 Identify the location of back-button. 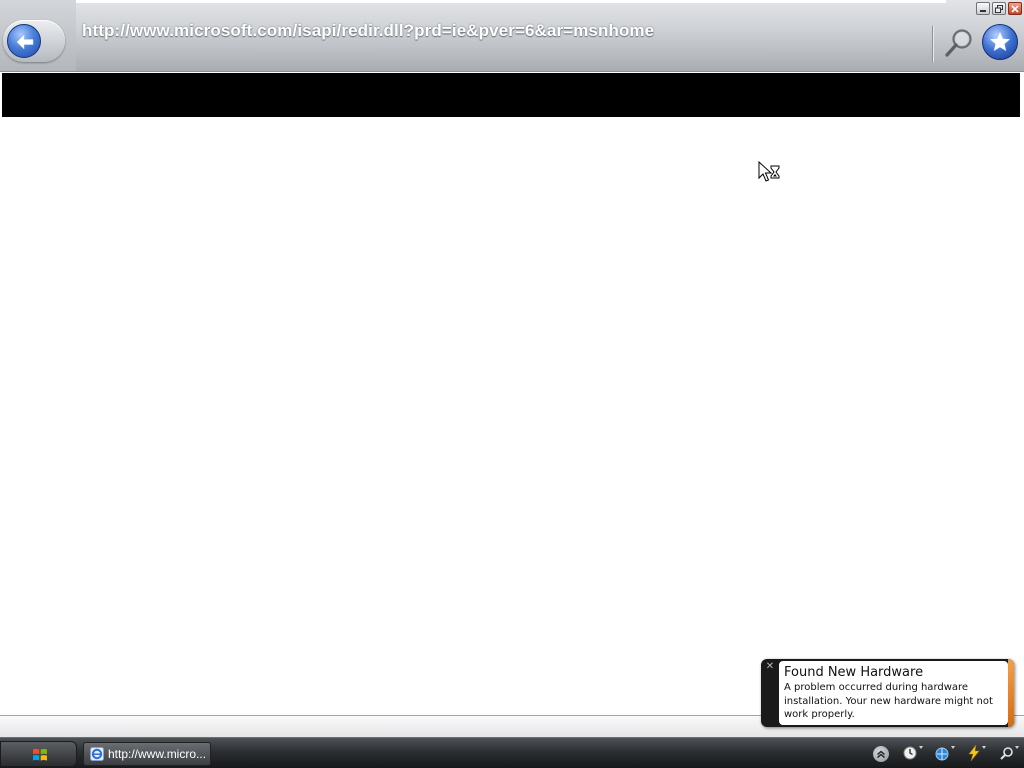
(34, 41).